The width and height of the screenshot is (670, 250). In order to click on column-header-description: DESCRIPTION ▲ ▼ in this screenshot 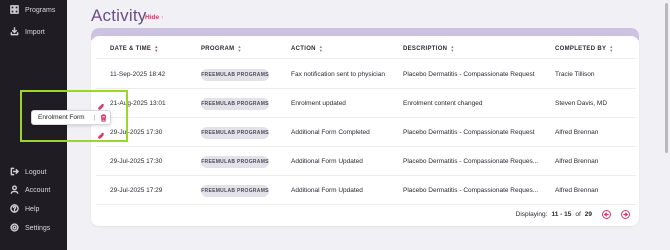, I will do `click(429, 49)`.